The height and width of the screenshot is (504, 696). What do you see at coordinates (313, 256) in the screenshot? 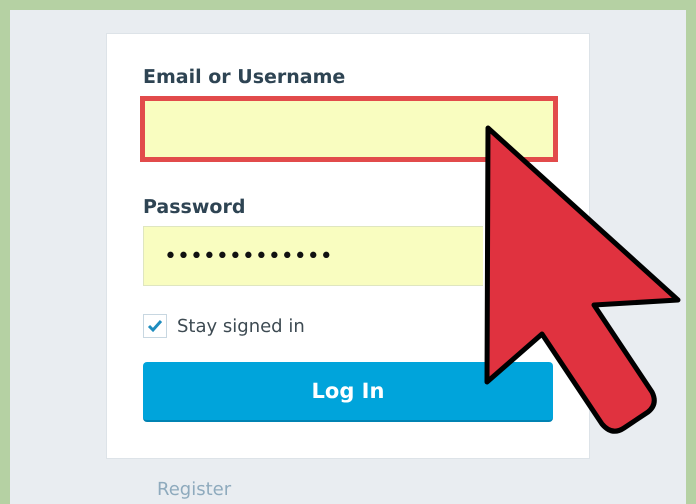
I see `input-field: •••••••••••••` at bounding box center [313, 256].